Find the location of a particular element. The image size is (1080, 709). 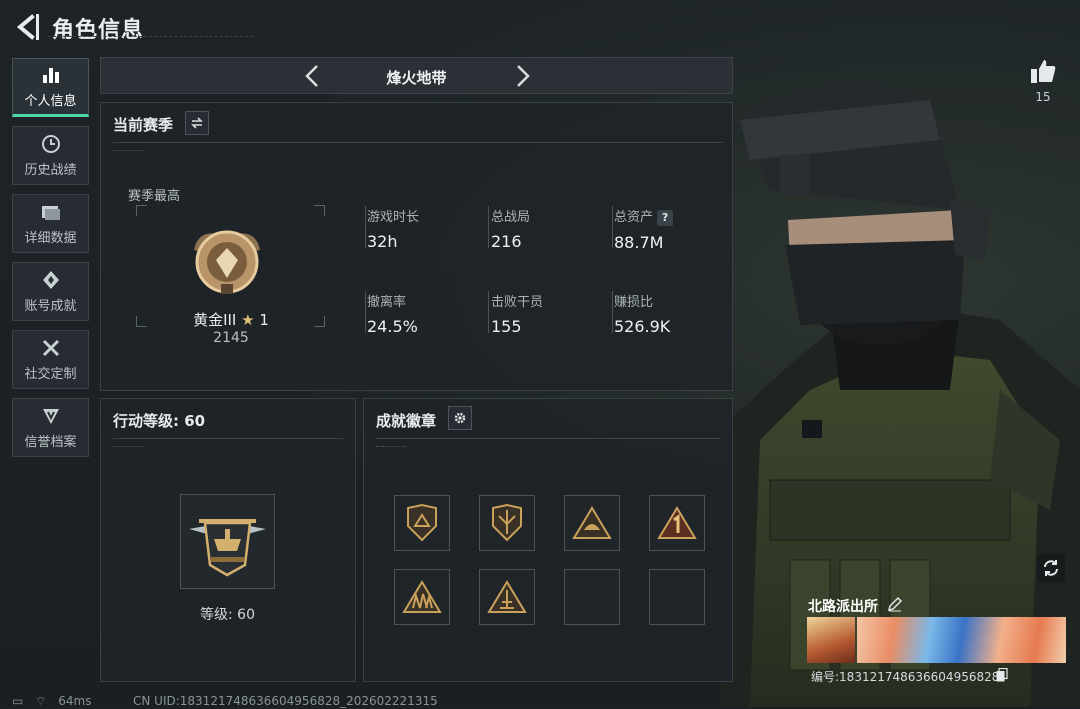

chevron-right-icon is located at coordinates (522, 76).